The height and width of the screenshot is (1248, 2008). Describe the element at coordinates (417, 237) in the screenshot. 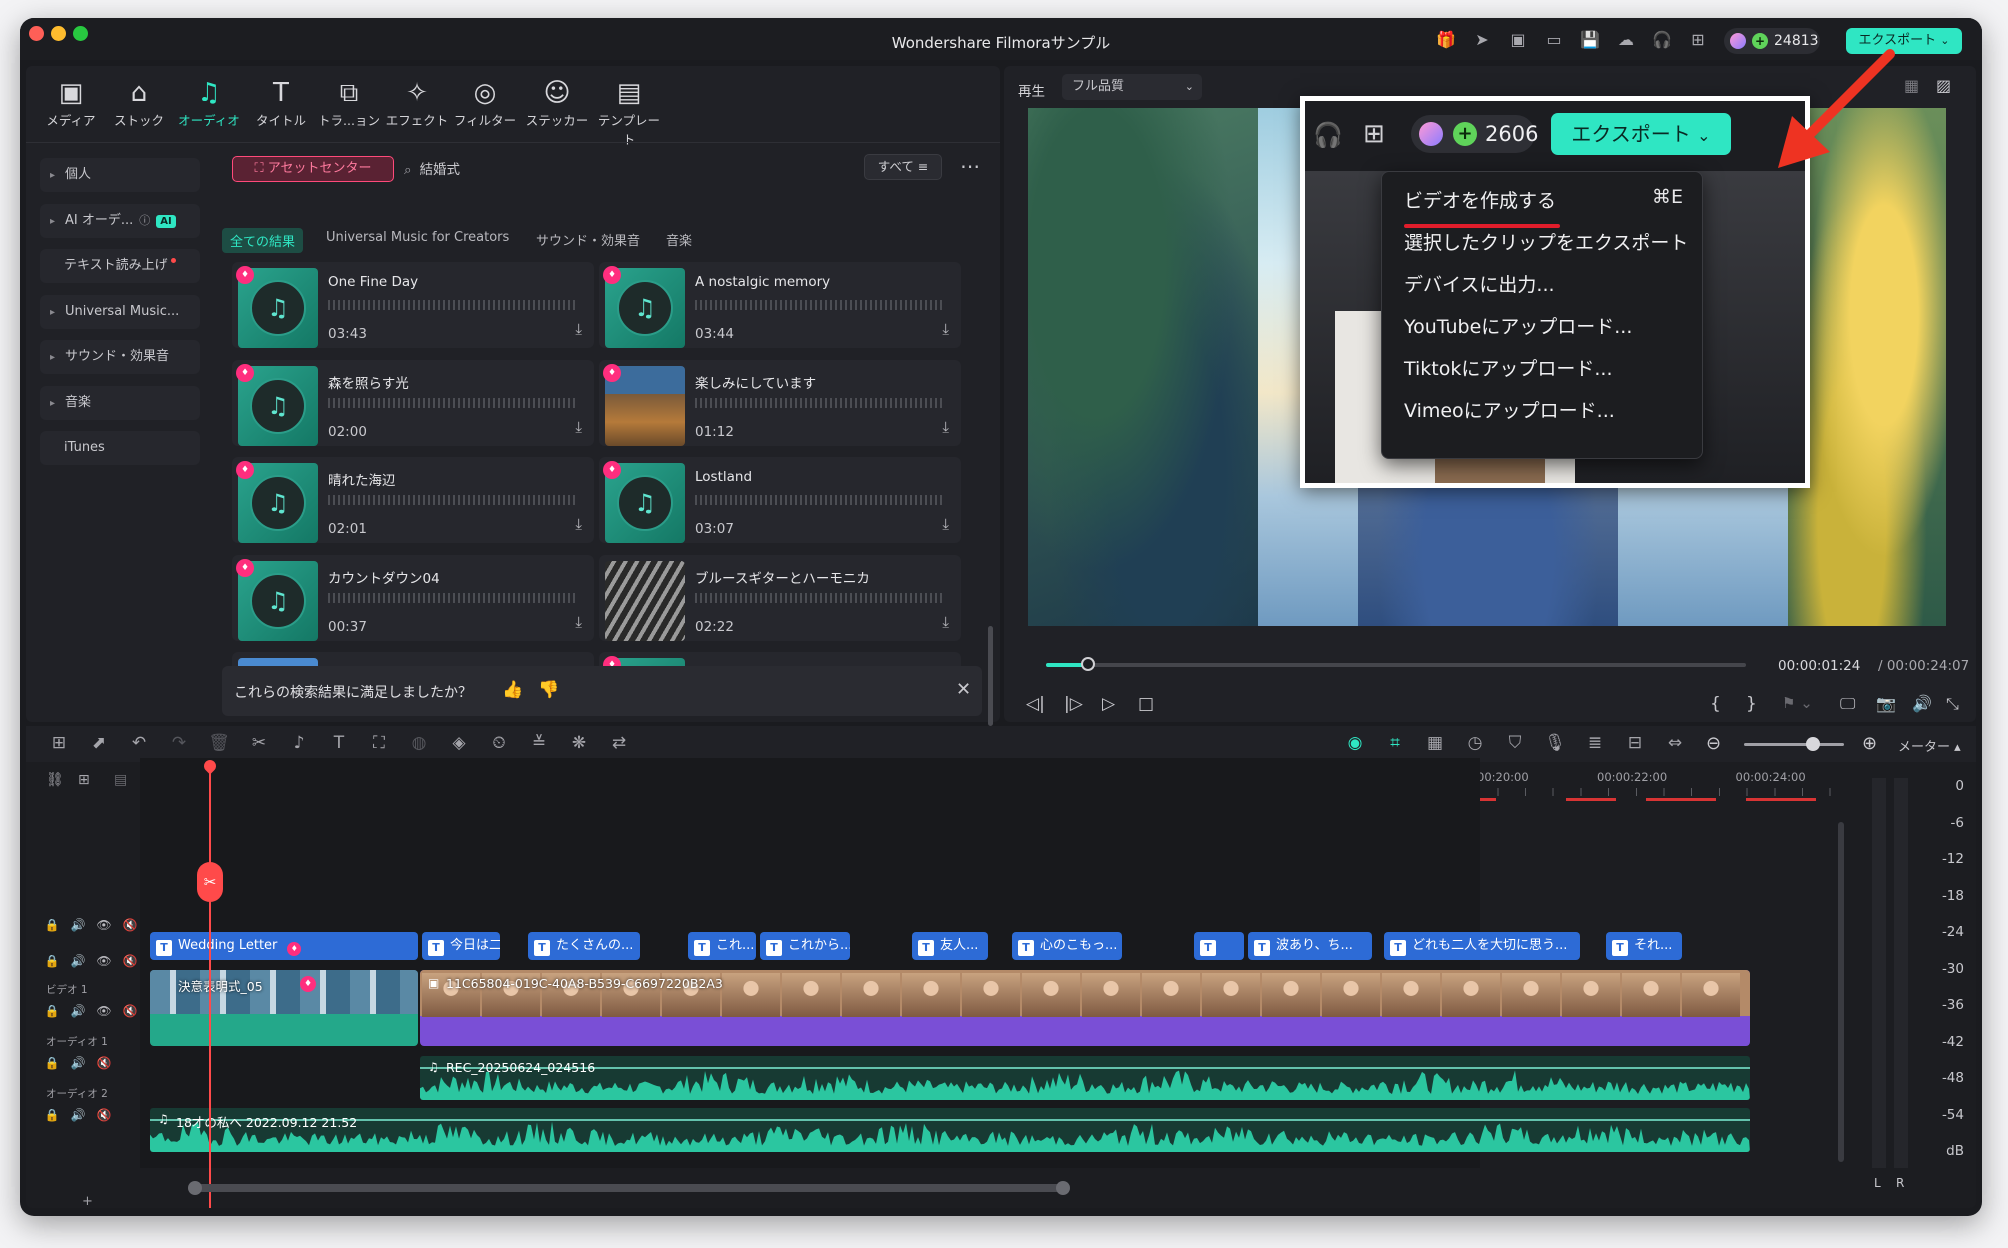

I see `filter-chip: Universal Music for Creators` at that location.